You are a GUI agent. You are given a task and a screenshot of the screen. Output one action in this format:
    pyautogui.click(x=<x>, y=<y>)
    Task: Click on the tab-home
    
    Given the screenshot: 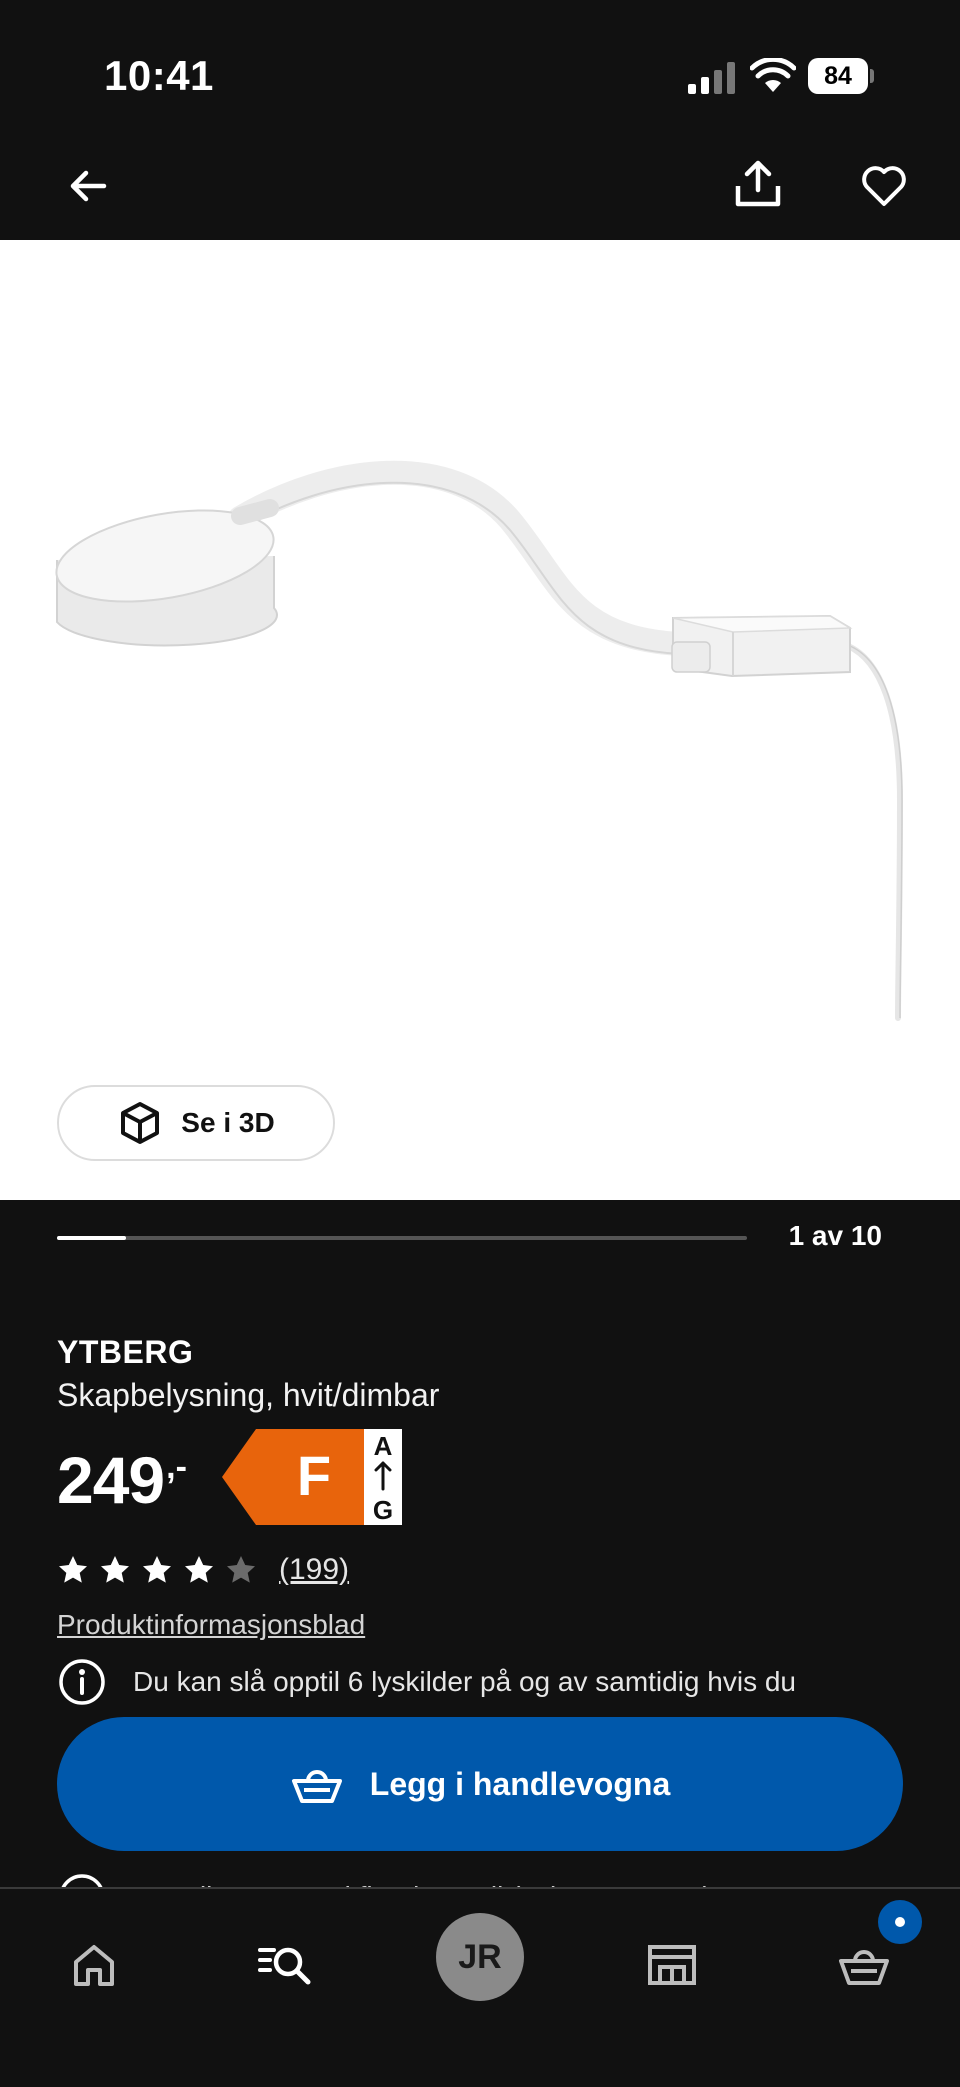 What is the action you would take?
    pyautogui.click(x=94, y=1965)
    